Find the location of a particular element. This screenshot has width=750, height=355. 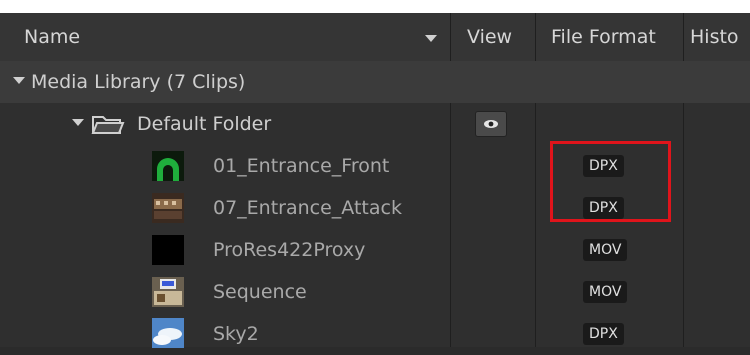

column-header-name: Name is located at coordinates (224, 37).